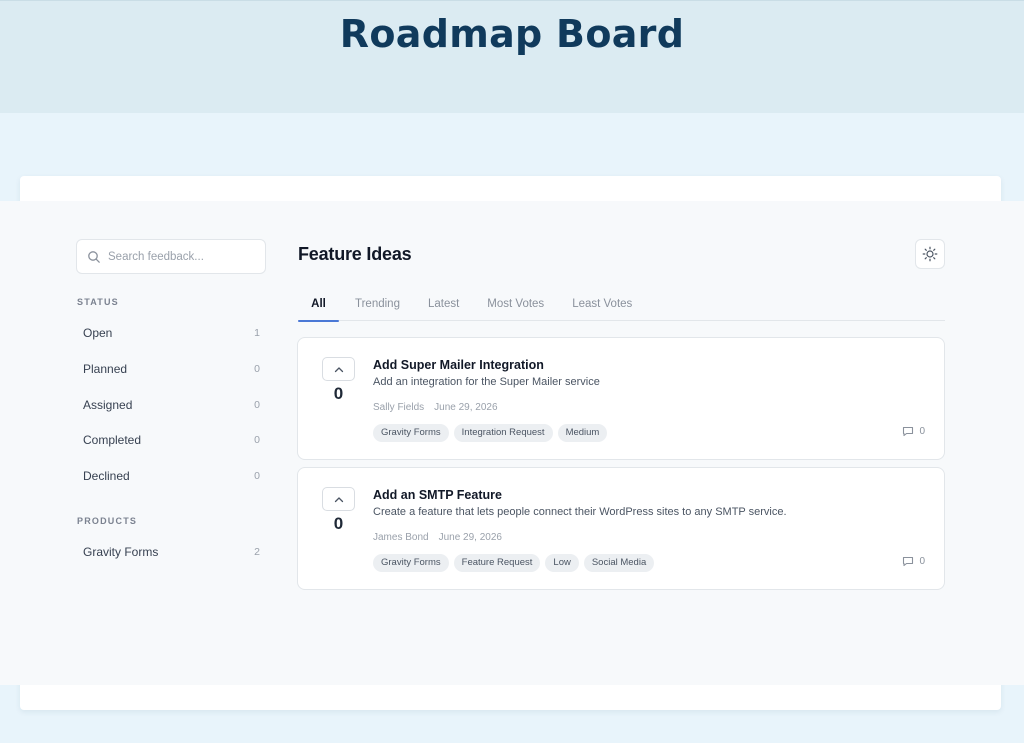 The image size is (1024, 743). I want to click on tab-all: All, so click(318, 305).